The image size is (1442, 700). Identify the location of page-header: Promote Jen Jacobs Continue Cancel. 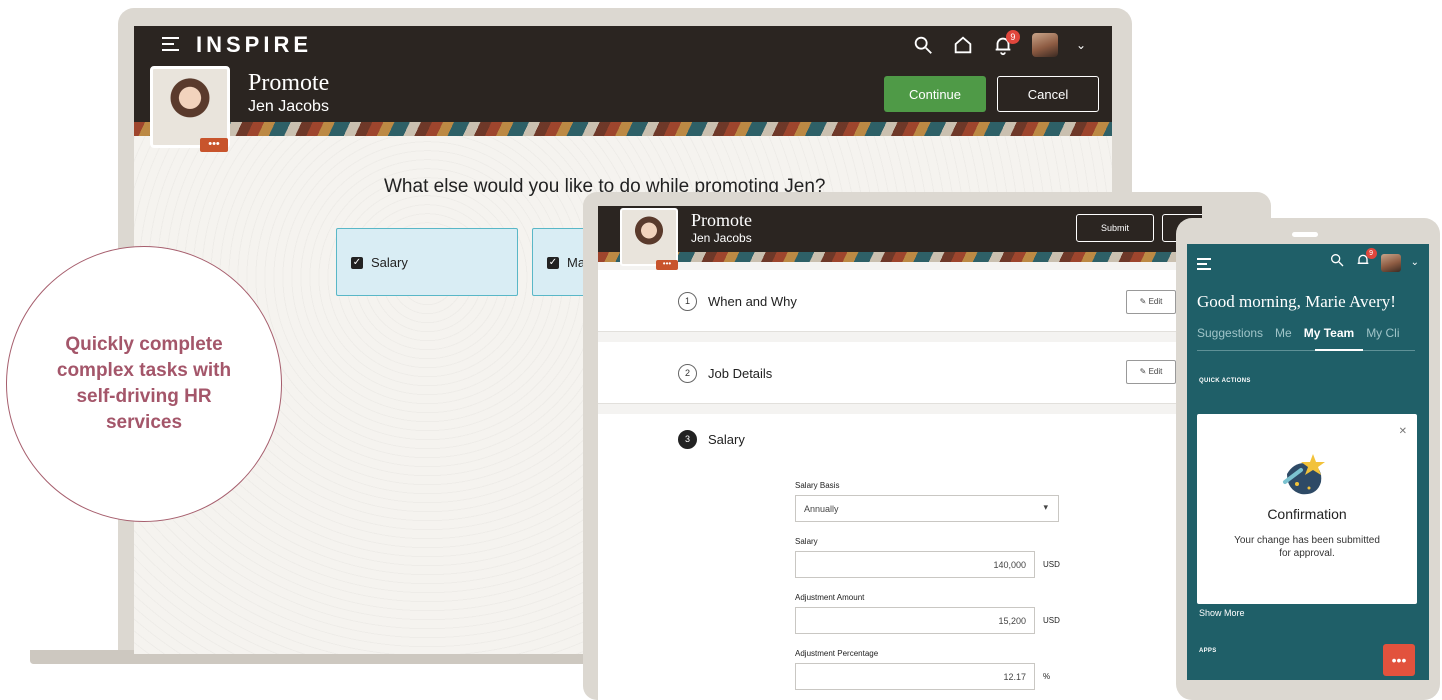
(623, 99).